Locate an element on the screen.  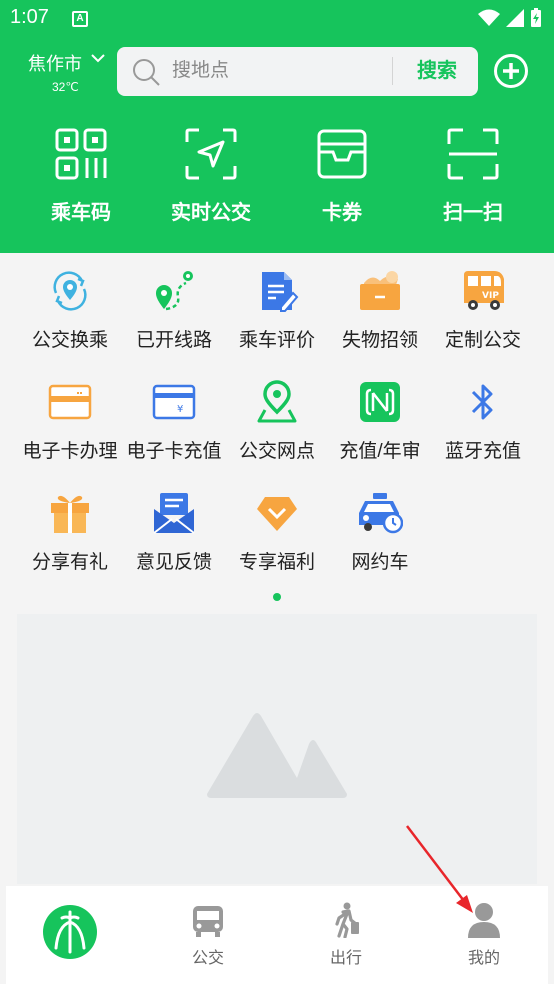
nav-home is located at coordinates (70, 935).